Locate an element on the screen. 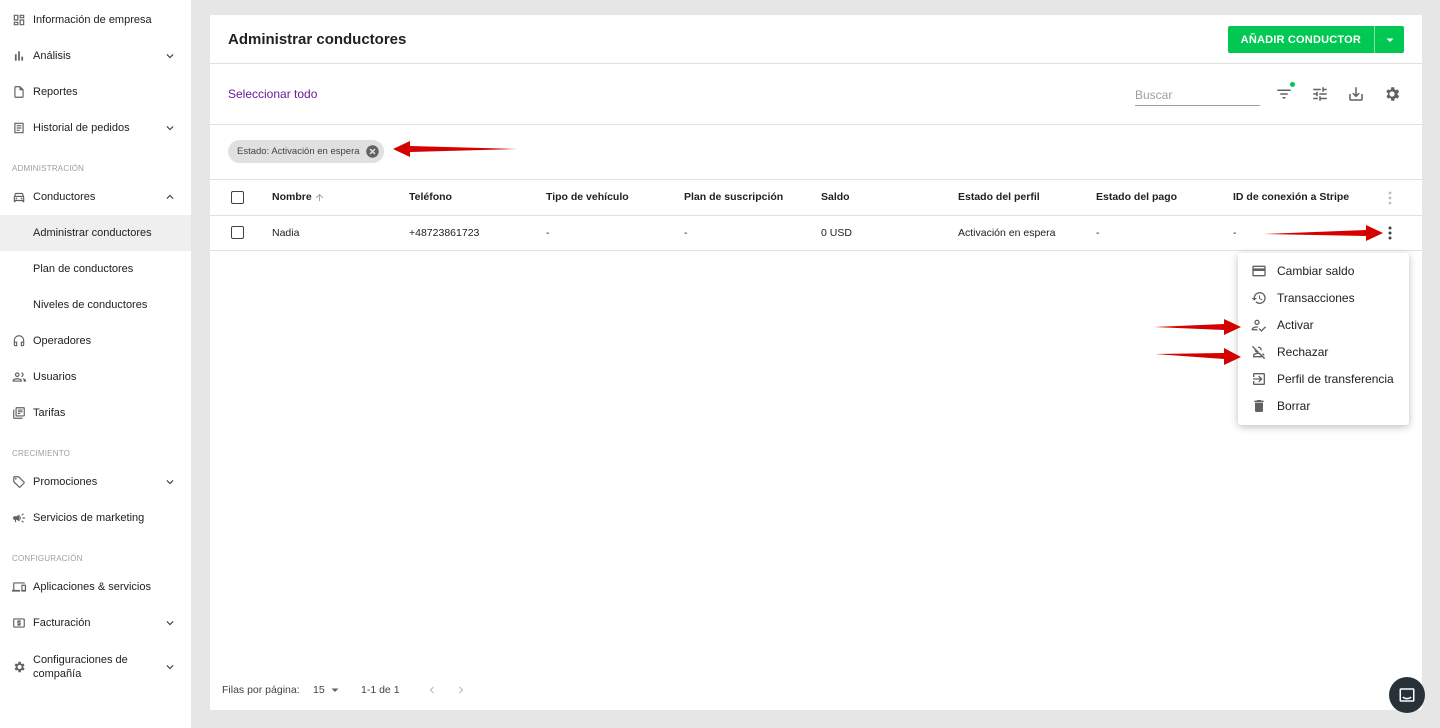  cell-name: Nadia is located at coordinates (286, 233).